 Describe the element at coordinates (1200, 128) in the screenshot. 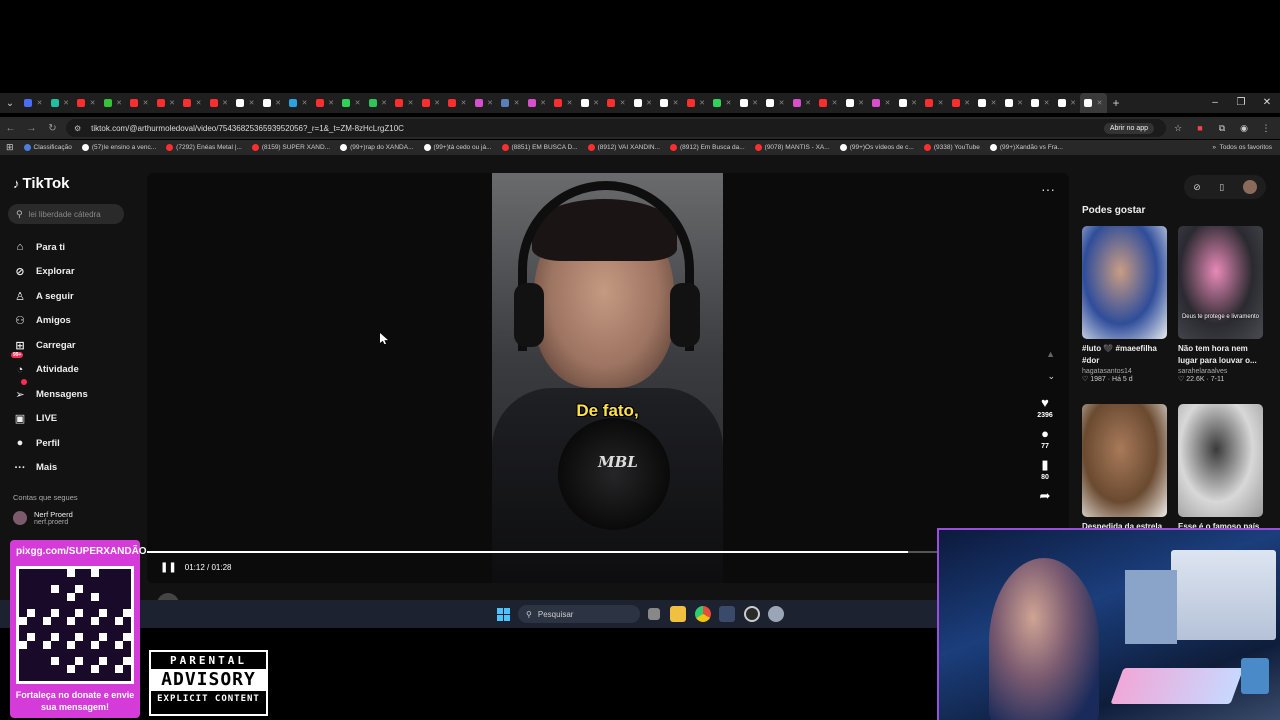

I see `extension-icon: ■` at that location.